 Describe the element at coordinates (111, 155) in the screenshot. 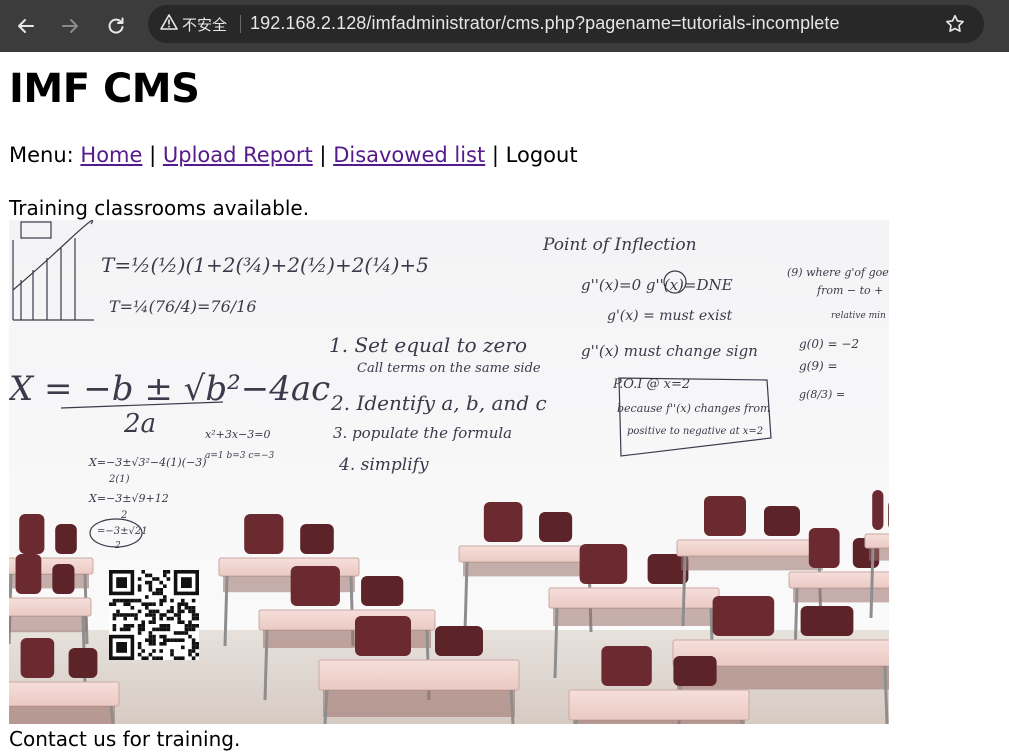

I see `menu-link-home: Home` at that location.